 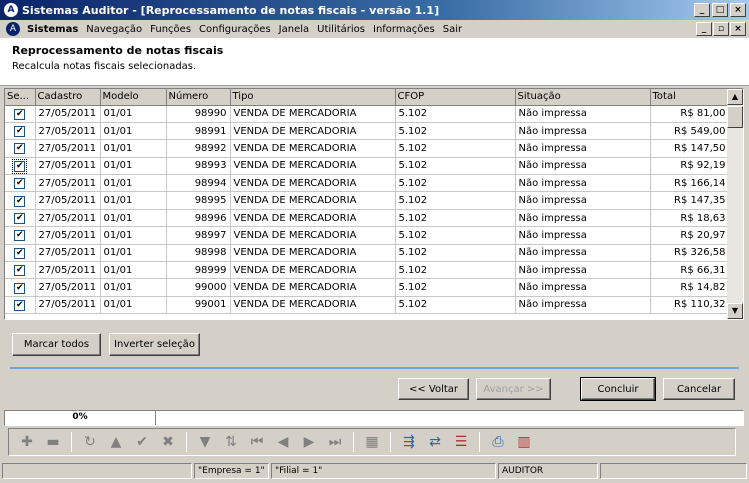 I want to click on page-title: Reprocessamento de notas fiscais, so click(x=118, y=50).